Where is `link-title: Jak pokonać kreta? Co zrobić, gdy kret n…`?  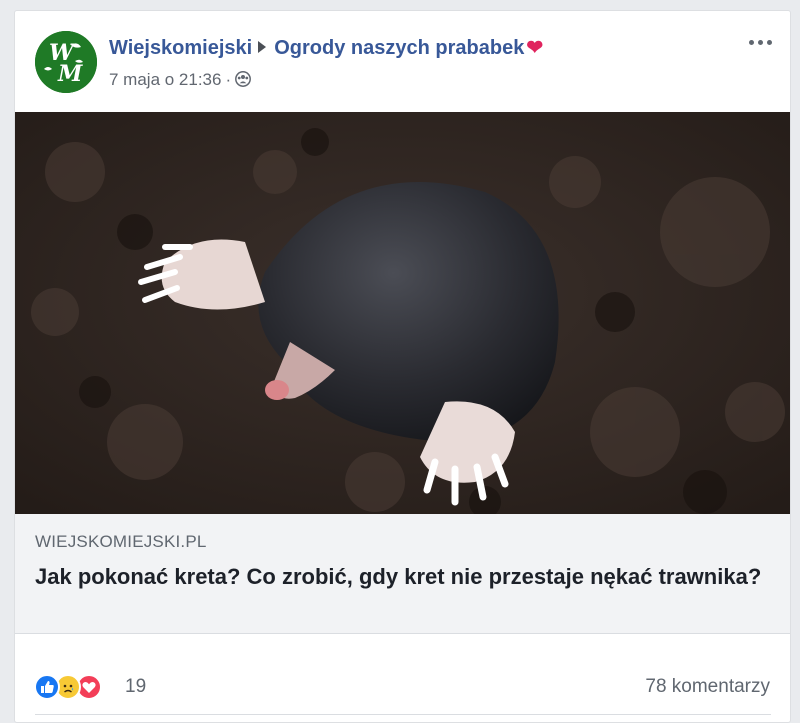
link-title: Jak pokonać kreta? Co zrobić, gdy kret n… is located at coordinates (400, 576).